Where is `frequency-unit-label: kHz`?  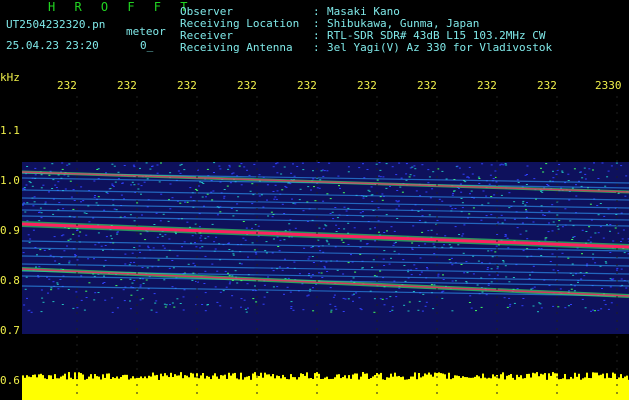
frequency-unit-label: kHz is located at coordinates (10, 77).